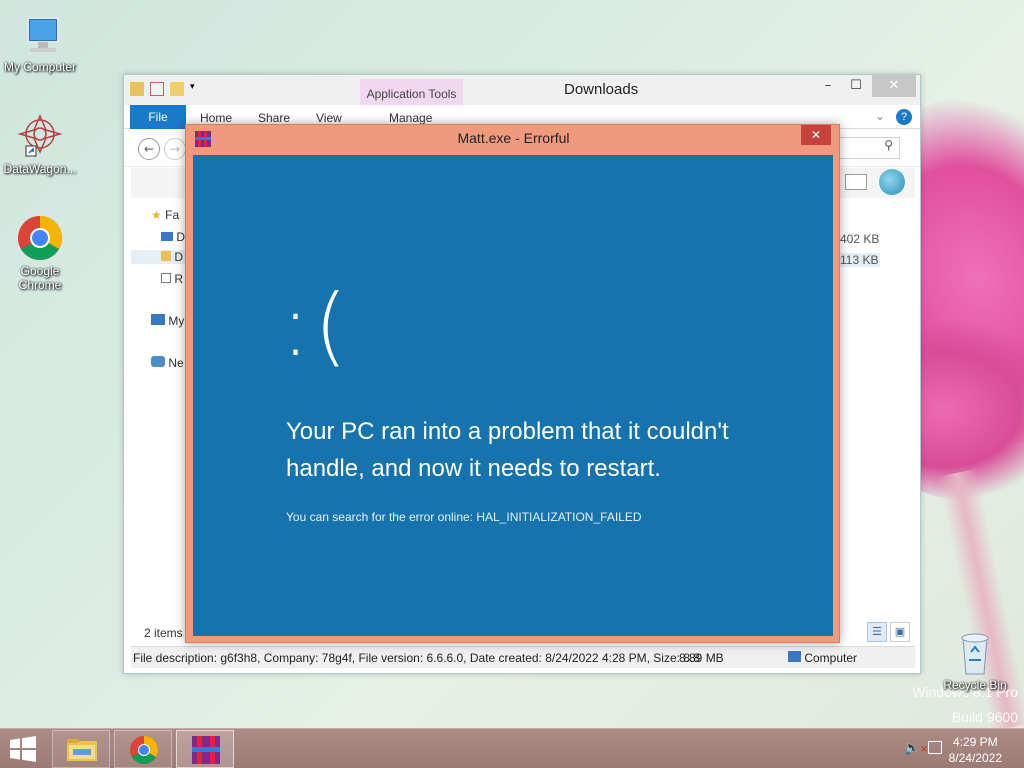 This screenshot has width=1024, height=768. I want to click on shell-icon, so click(892, 182).